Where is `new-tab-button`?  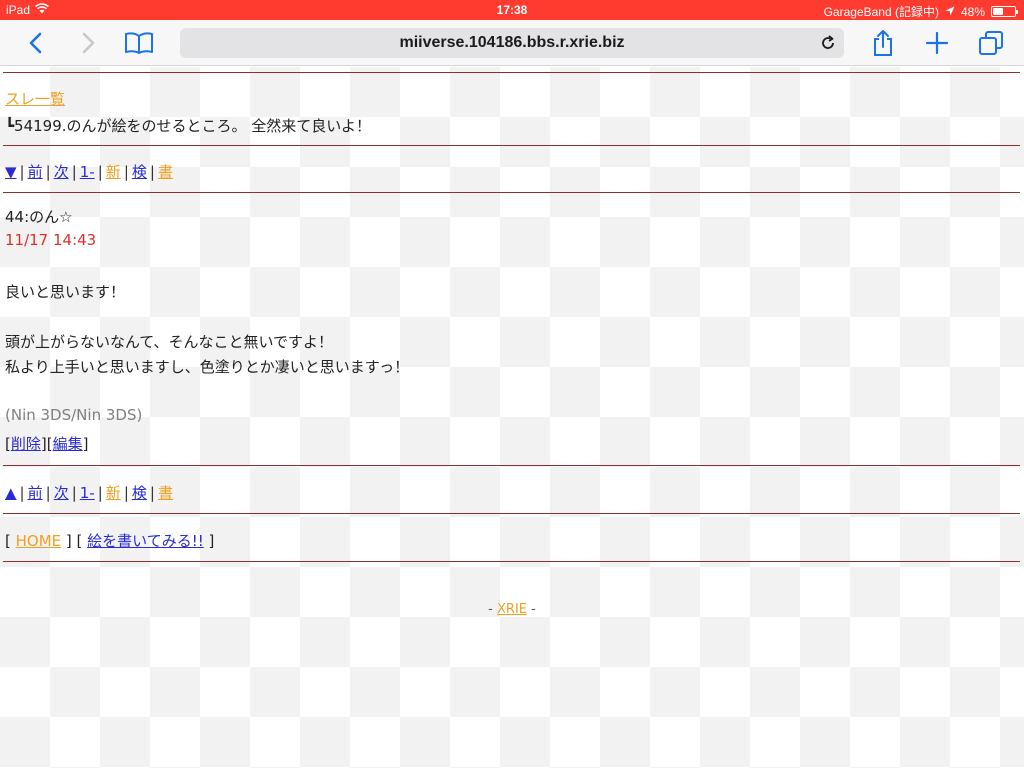
new-tab-button is located at coordinates (937, 43).